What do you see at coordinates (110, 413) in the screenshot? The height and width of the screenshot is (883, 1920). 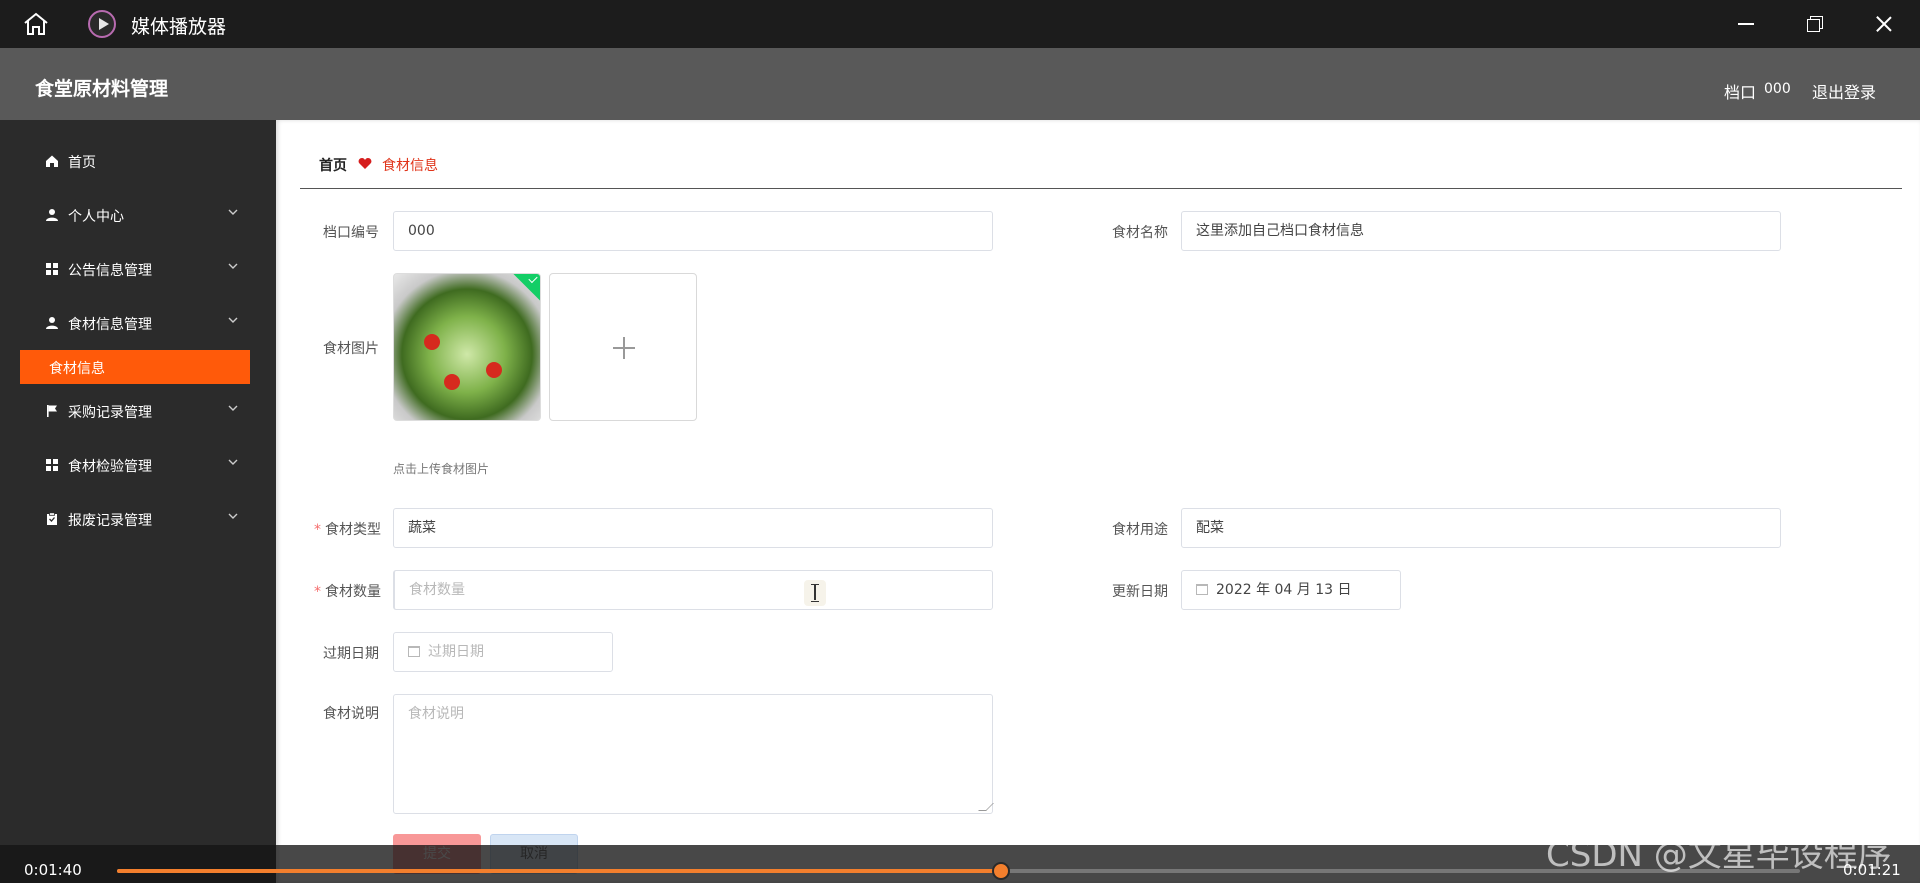 I see `sidebar-item-label: 采购记录管理` at bounding box center [110, 413].